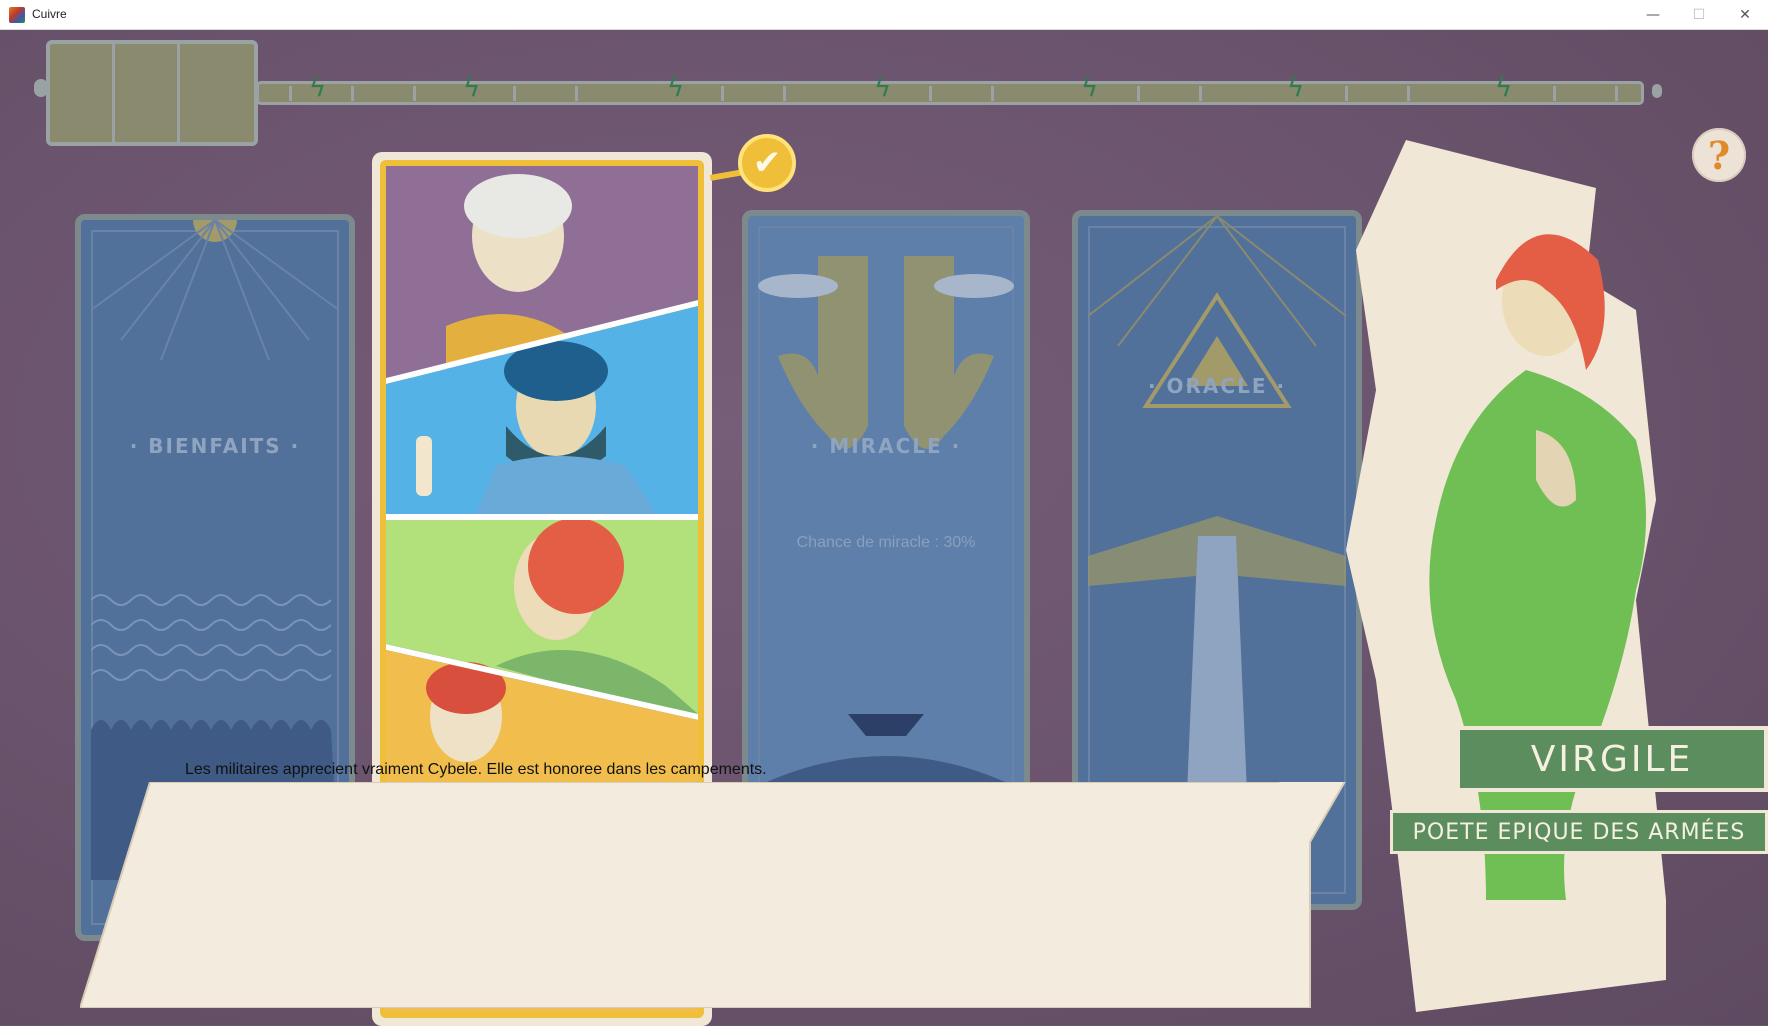 This screenshot has width=1768, height=1026. What do you see at coordinates (1653, 14) in the screenshot?
I see `minimize-button: —` at bounding box center [1653, 14].